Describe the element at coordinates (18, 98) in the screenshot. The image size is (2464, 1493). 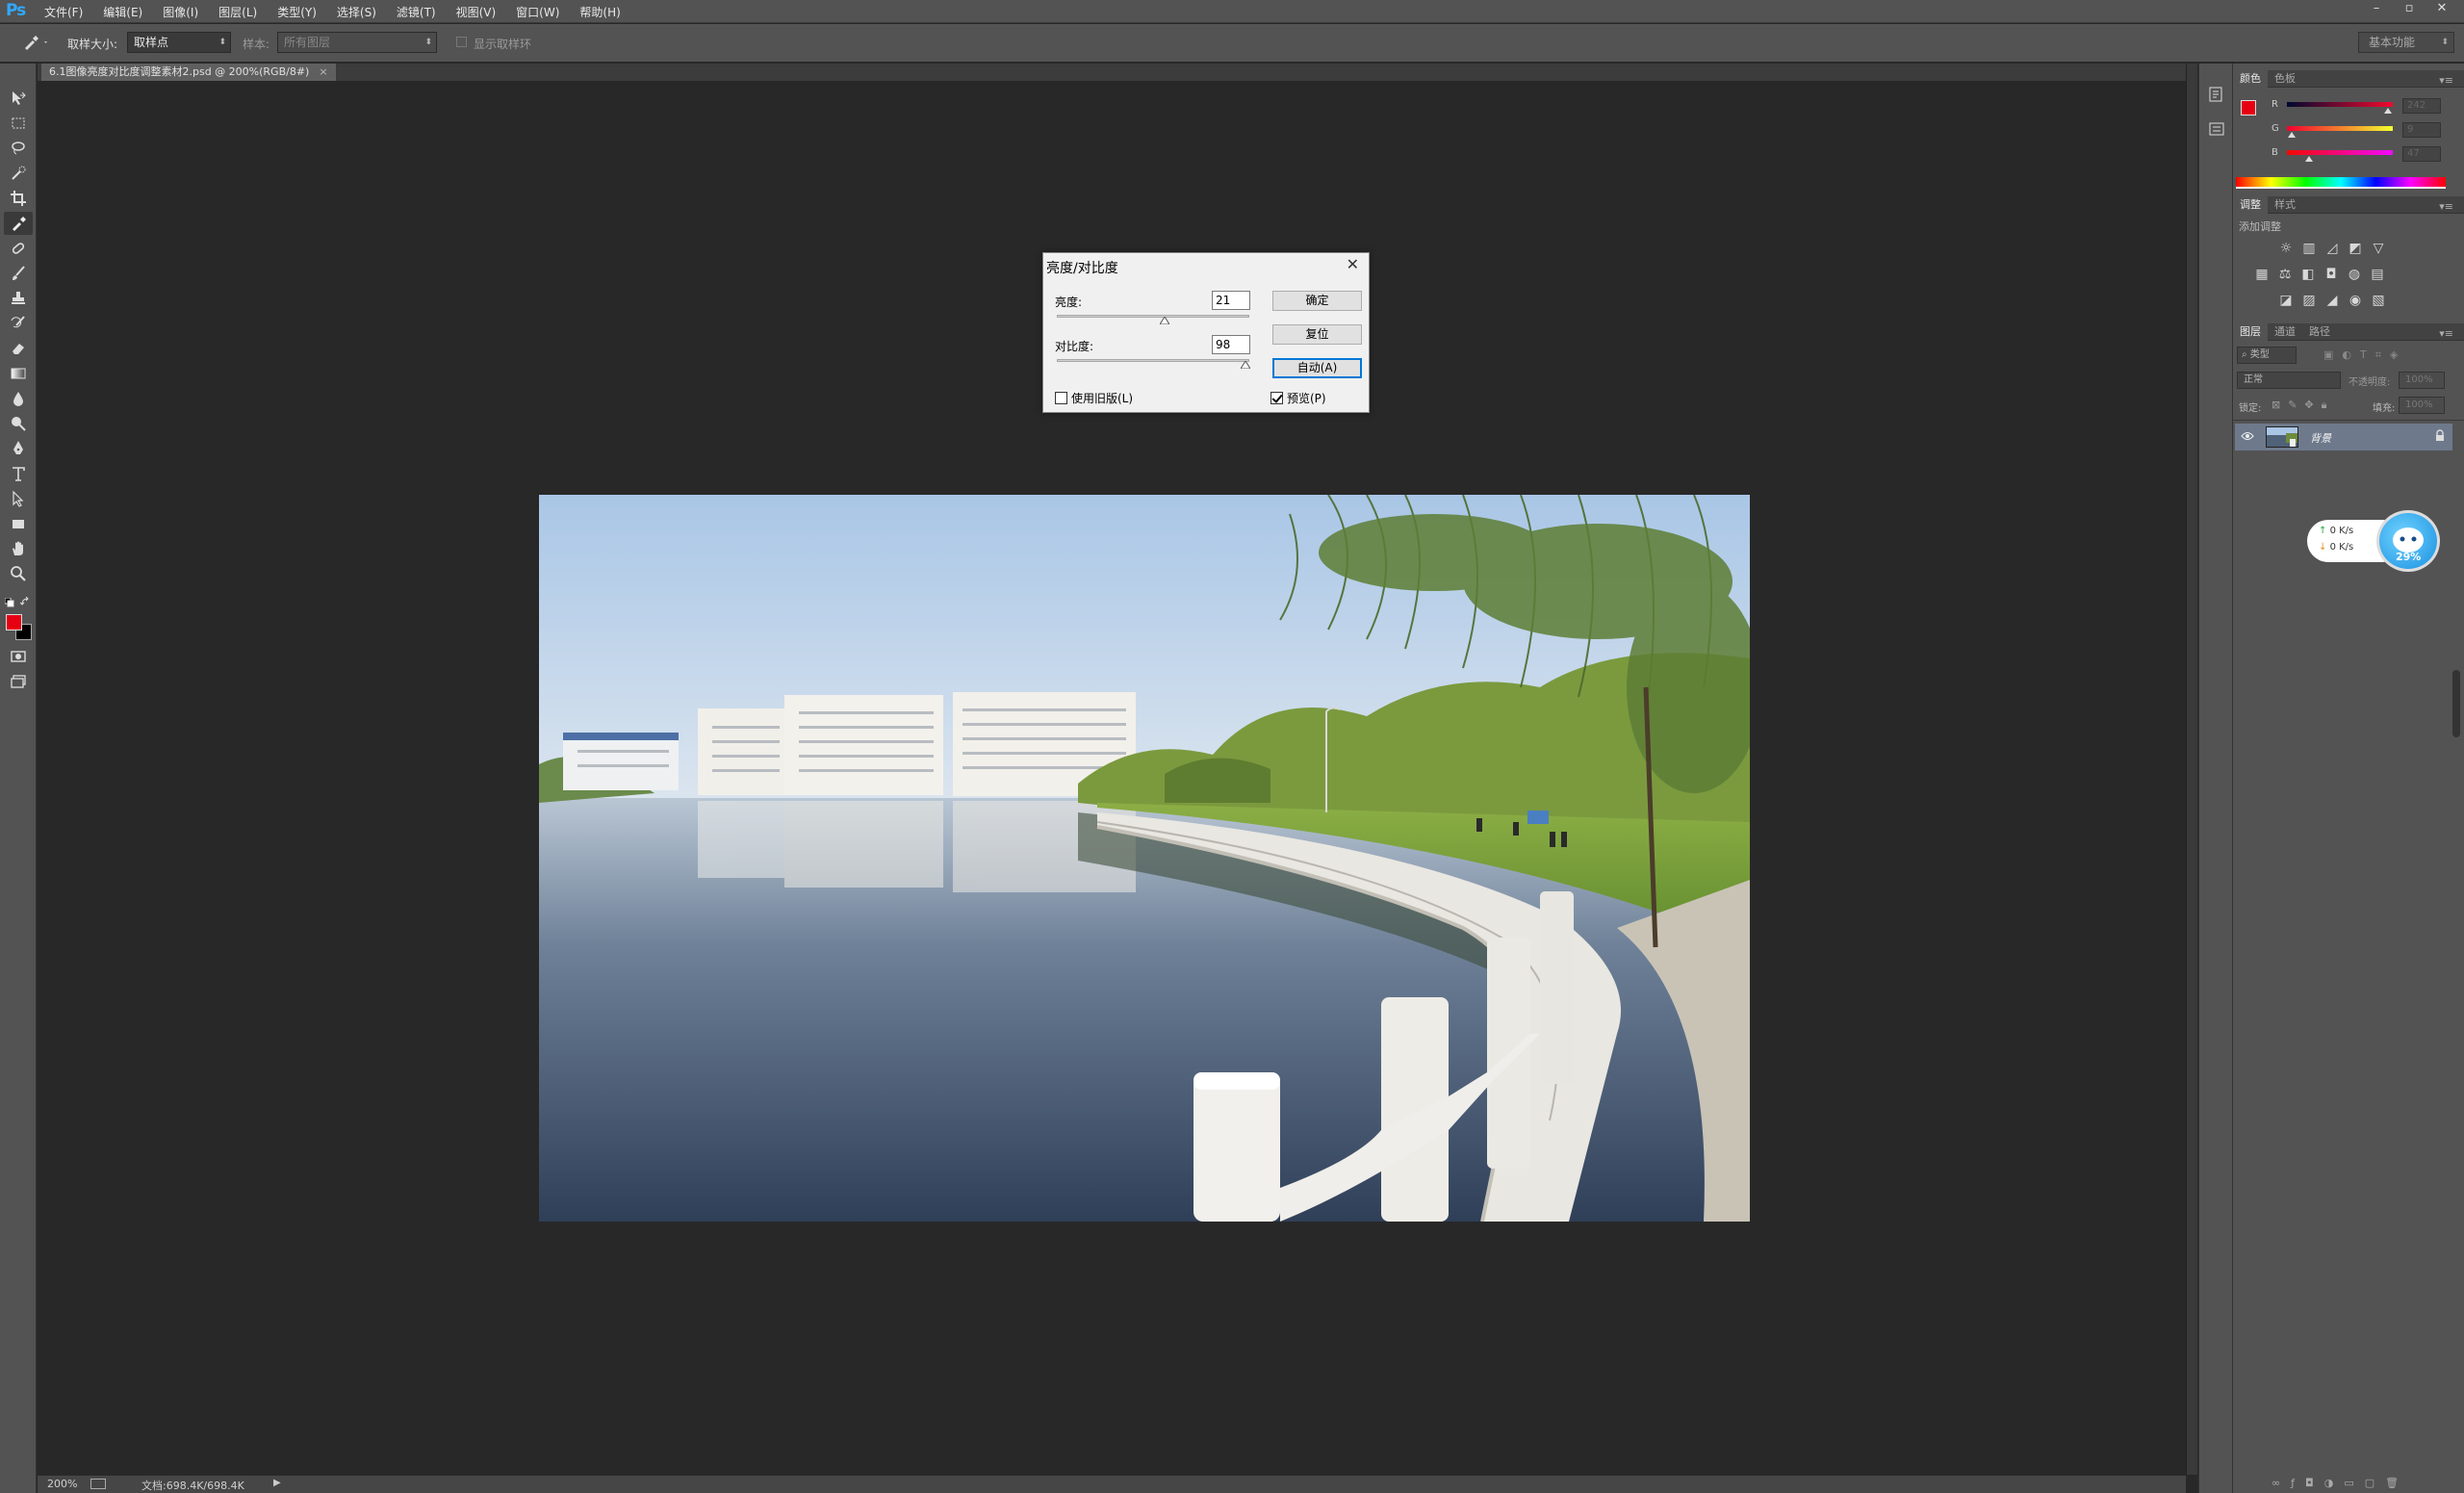
I see `move-tool-icon` at that location.